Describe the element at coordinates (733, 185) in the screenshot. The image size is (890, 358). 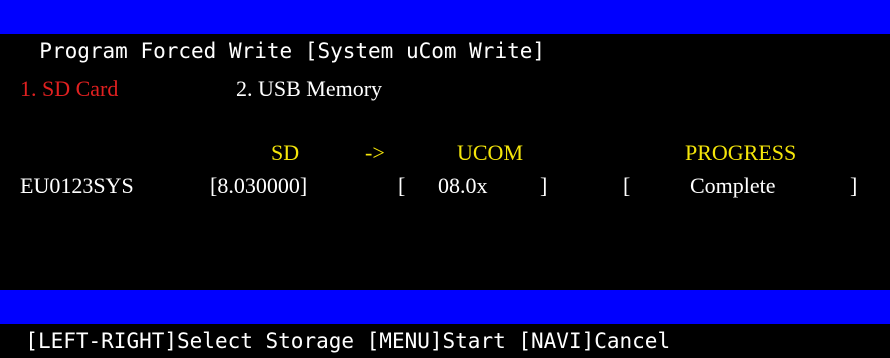
I see `progress-status: Complete` at that location.